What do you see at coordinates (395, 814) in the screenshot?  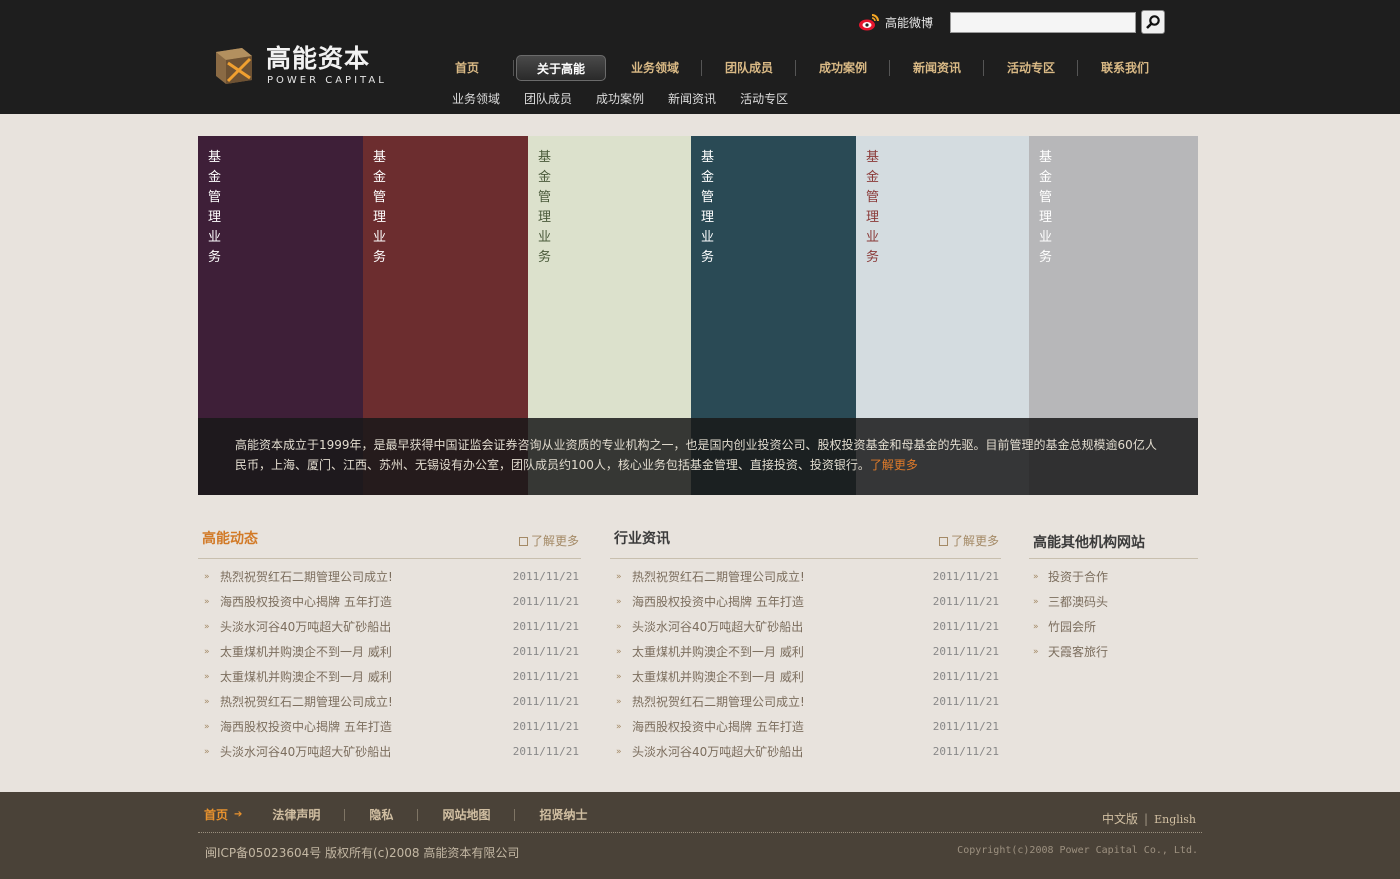 I see `footer-nav: 首页 ➔ 法律声明 隐私 网站地图 招贤纳士` at bounding box center [395, 814].